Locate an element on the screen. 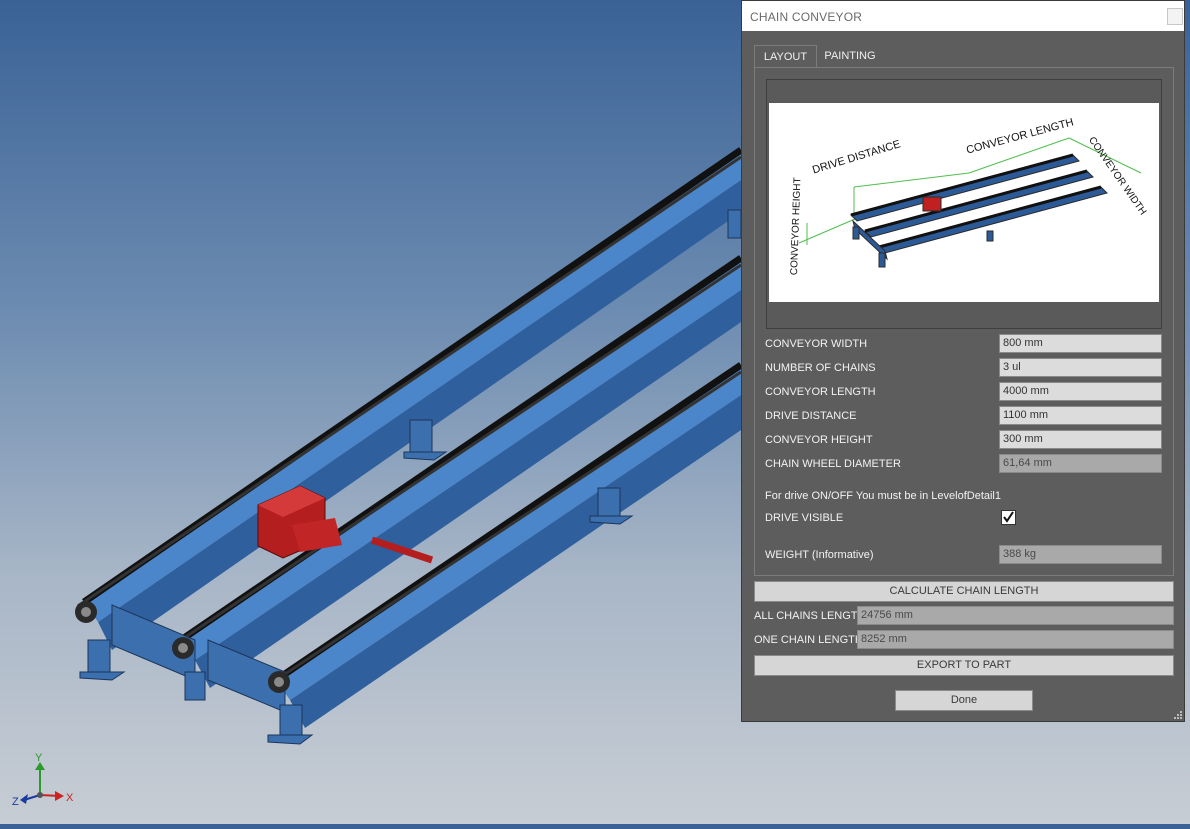 Image resolution: width=1190 pixels, height=829 pixels. conveyor-width-label: CONVEYOR WIDTH is located at coordinates (816, 344).